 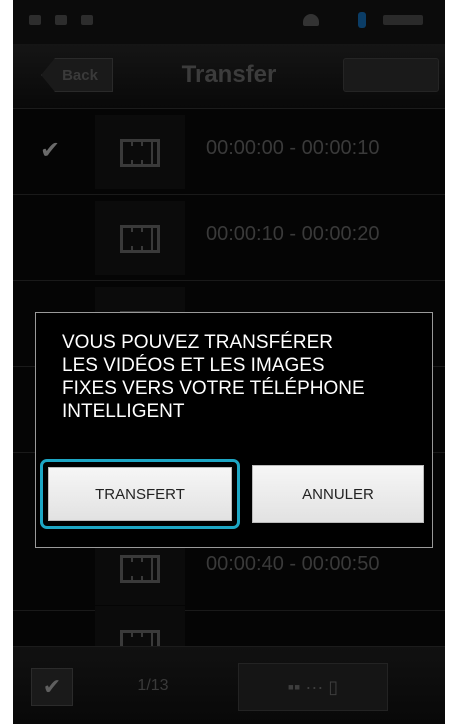 What do you see at coordinates (193, 365) in the screenshot?
I see `dialog-message-line: LES VIDÉOS ET LES IMAGES` at bounding box center [193, 365].